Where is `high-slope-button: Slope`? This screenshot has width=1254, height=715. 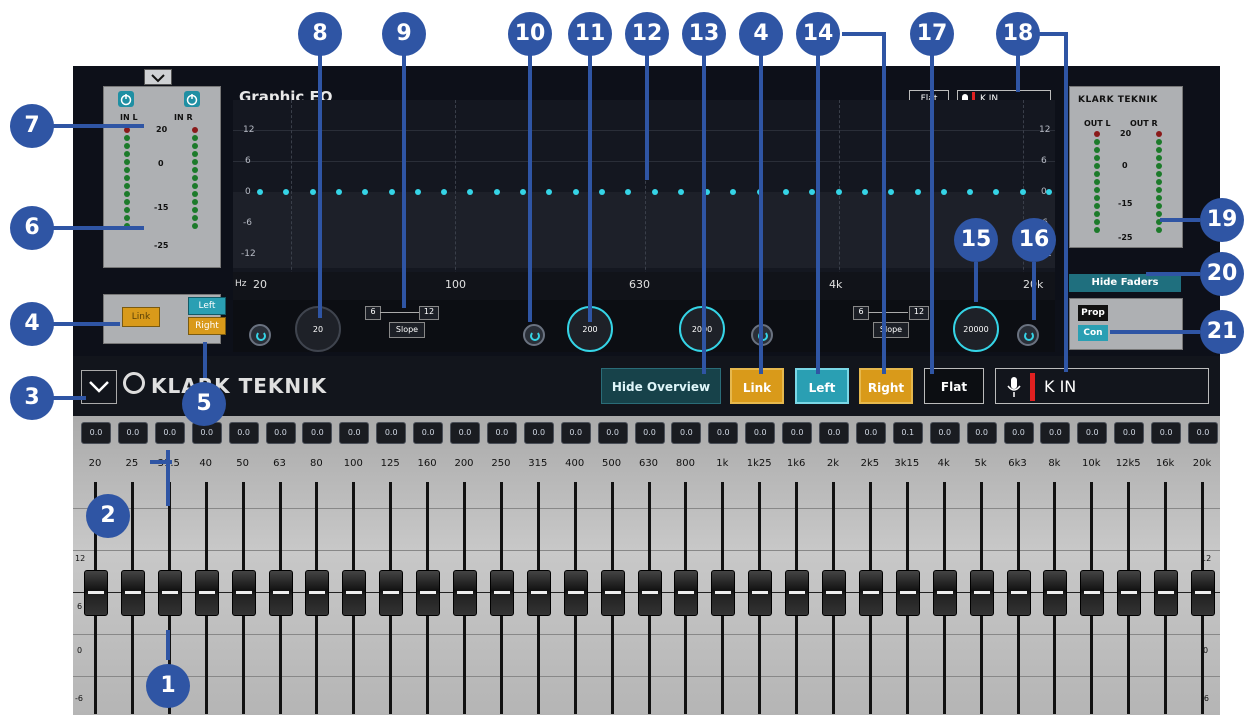
high-slope-button: Slope is located at coordinates (891, 330).